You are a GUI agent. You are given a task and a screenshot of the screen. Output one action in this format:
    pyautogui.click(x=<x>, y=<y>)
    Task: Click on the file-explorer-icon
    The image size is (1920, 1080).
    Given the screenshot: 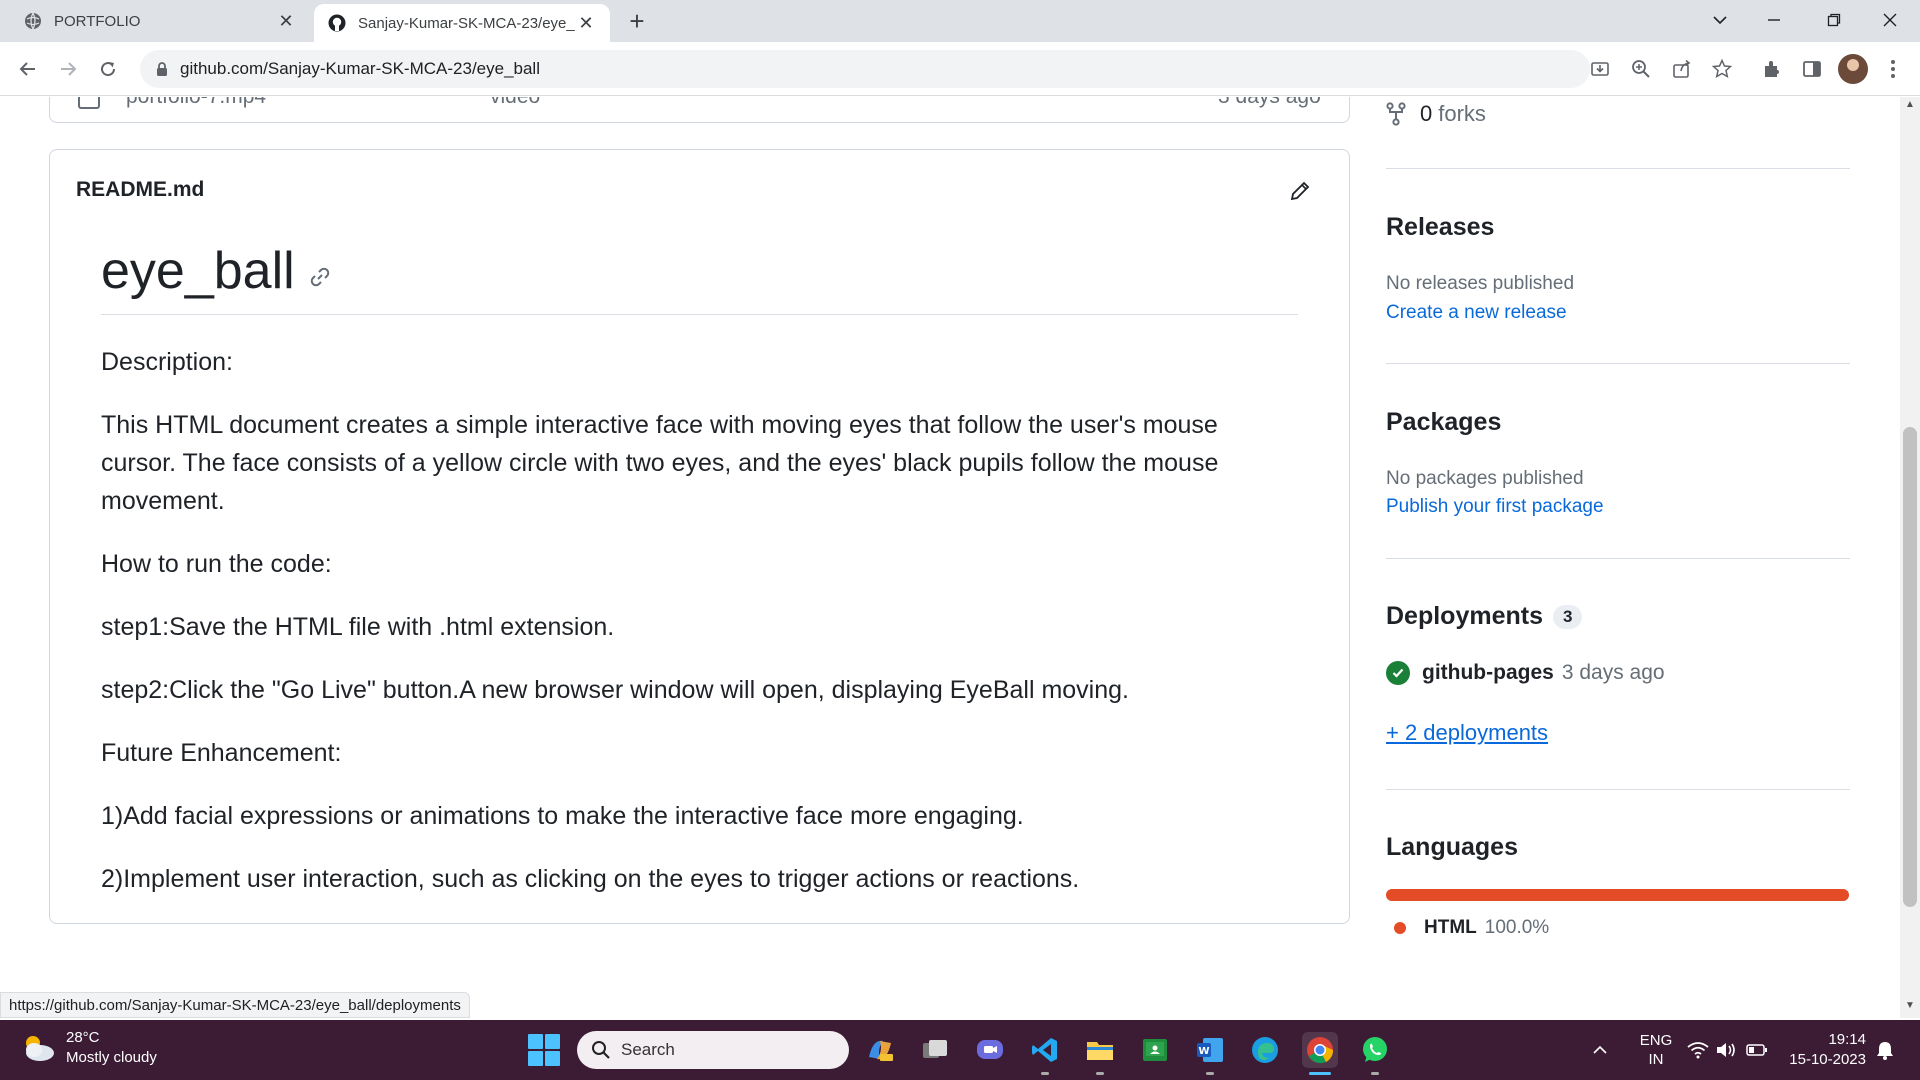 What is the action you would take?
    pyautogui.click(x=1100, y=1050)
    